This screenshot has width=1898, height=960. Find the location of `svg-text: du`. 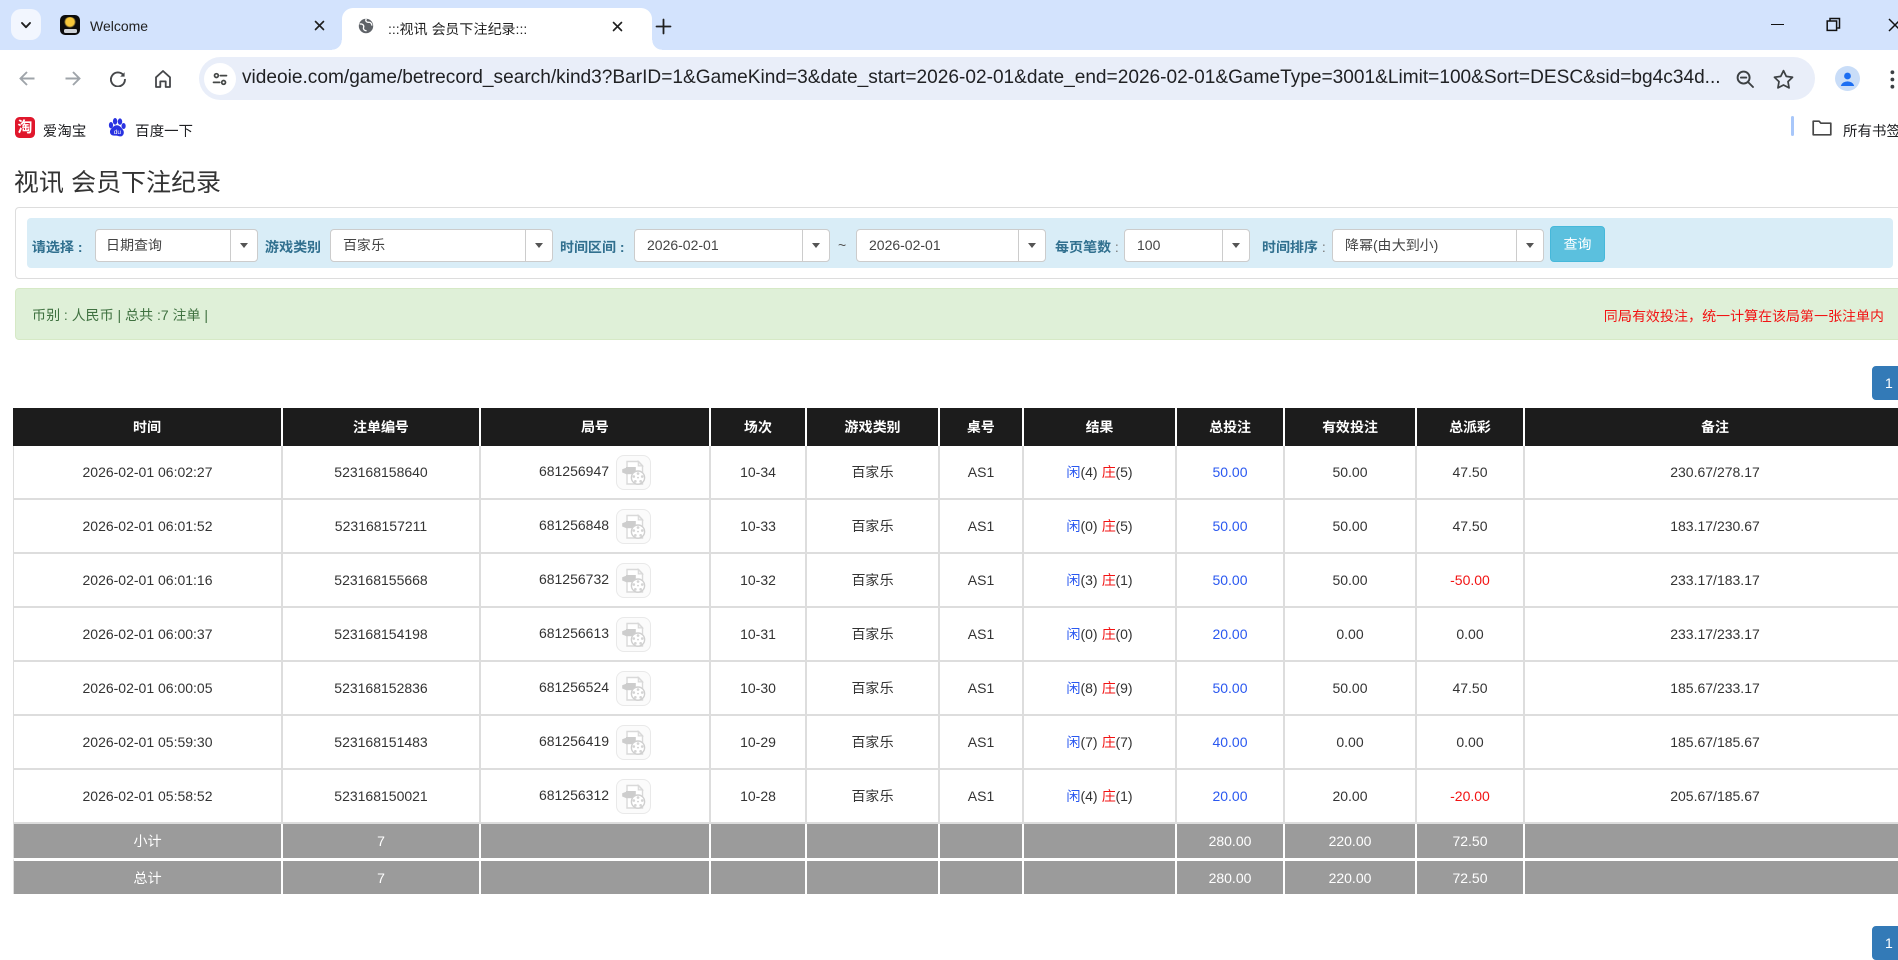

svg-text: du is located at coordinates (118, 132).